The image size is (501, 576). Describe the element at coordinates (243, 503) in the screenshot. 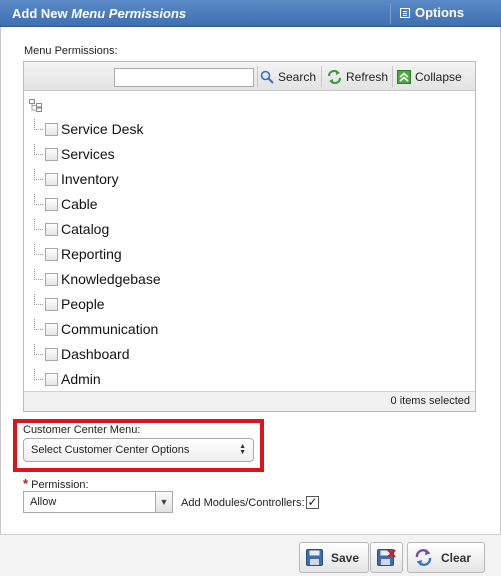

I see `add-modules-label: Add Modules/Controllers:` at that location.